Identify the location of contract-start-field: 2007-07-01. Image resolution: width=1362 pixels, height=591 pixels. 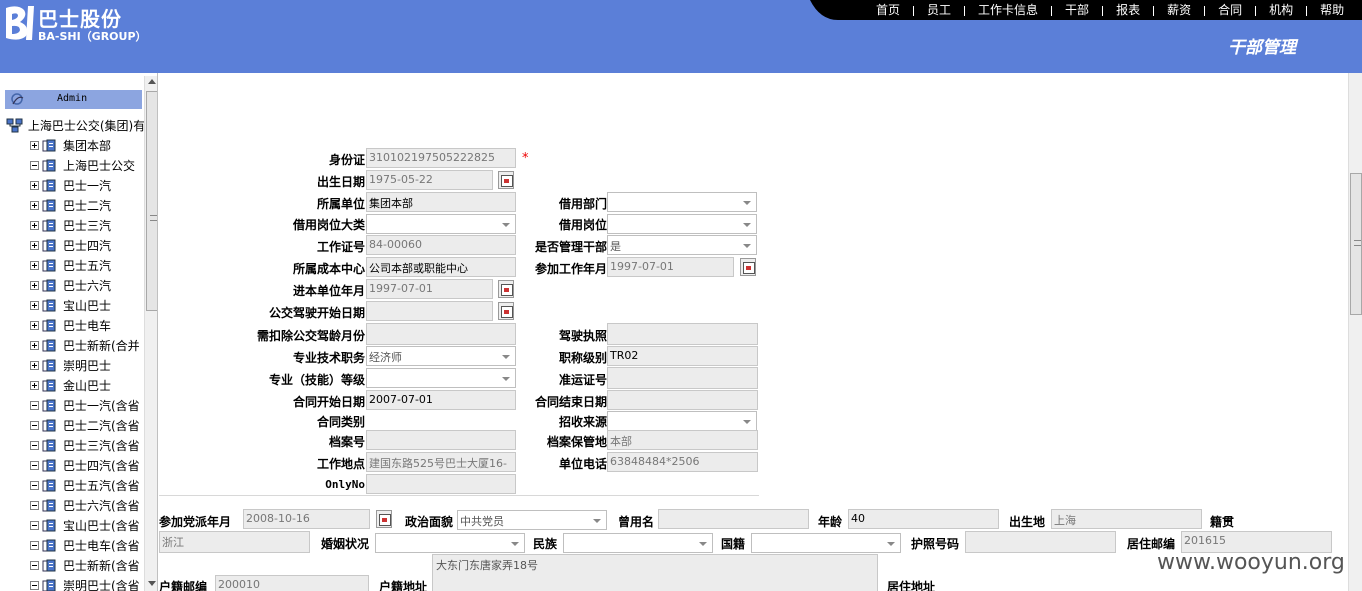
(441, 400).